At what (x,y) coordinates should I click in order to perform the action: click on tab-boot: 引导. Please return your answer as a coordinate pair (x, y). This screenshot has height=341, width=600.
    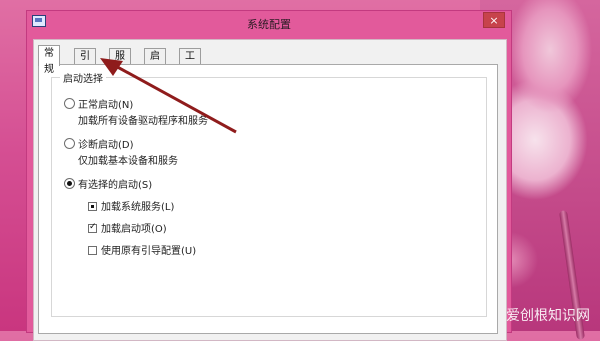
    Looking at the image, I should click on (85, 63).